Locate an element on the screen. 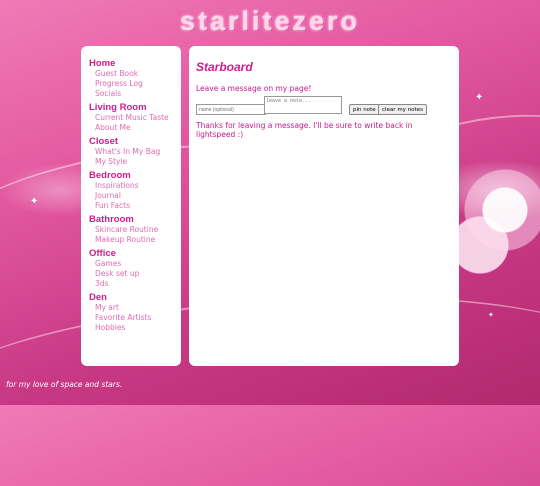 The width and height of the screenshot is (540, 486). sidebar-section-title: Office is located at coordinates (102, 253).